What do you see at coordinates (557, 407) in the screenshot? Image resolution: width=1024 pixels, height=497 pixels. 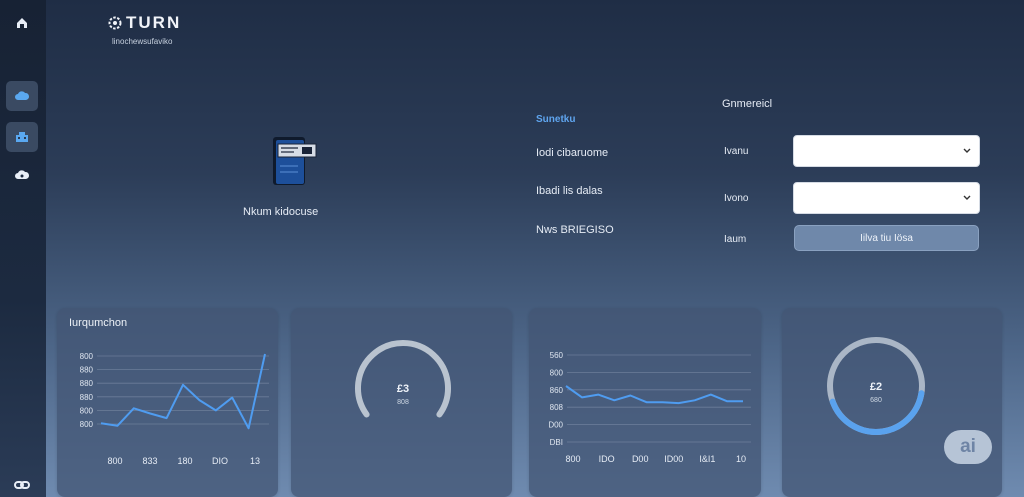 I see `y-tick-label: 808` at bounding box center [557, 407].